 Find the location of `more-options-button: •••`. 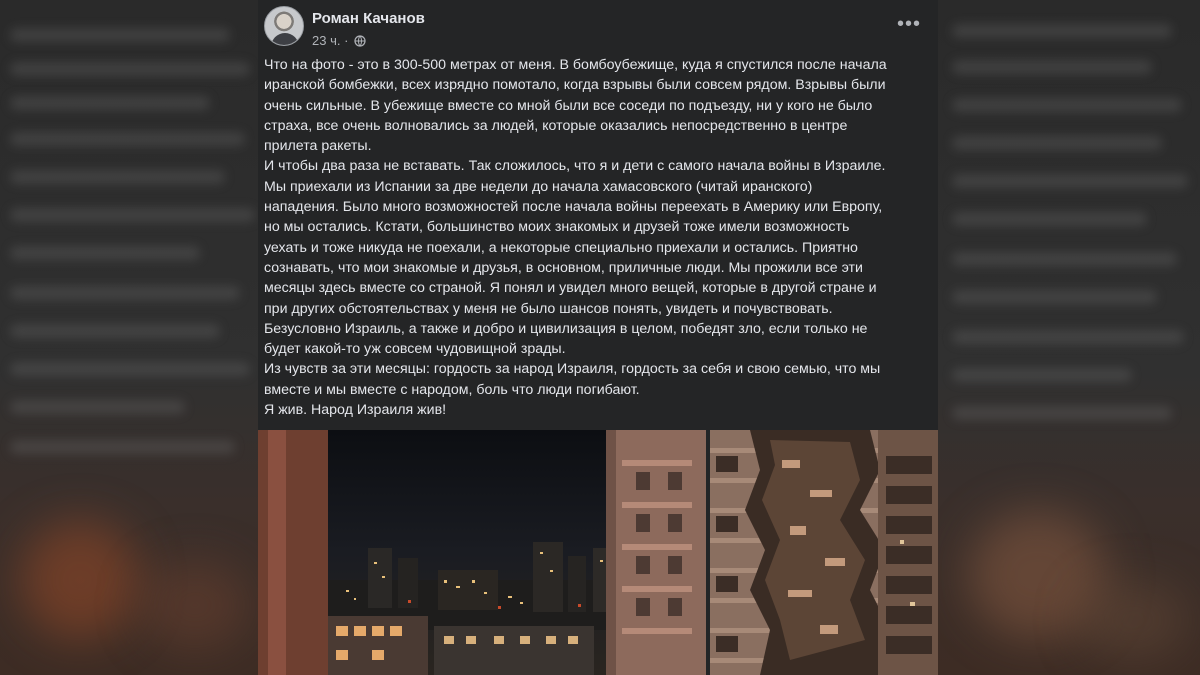

more-options-button: ••• is located at coordinates (909, 24).